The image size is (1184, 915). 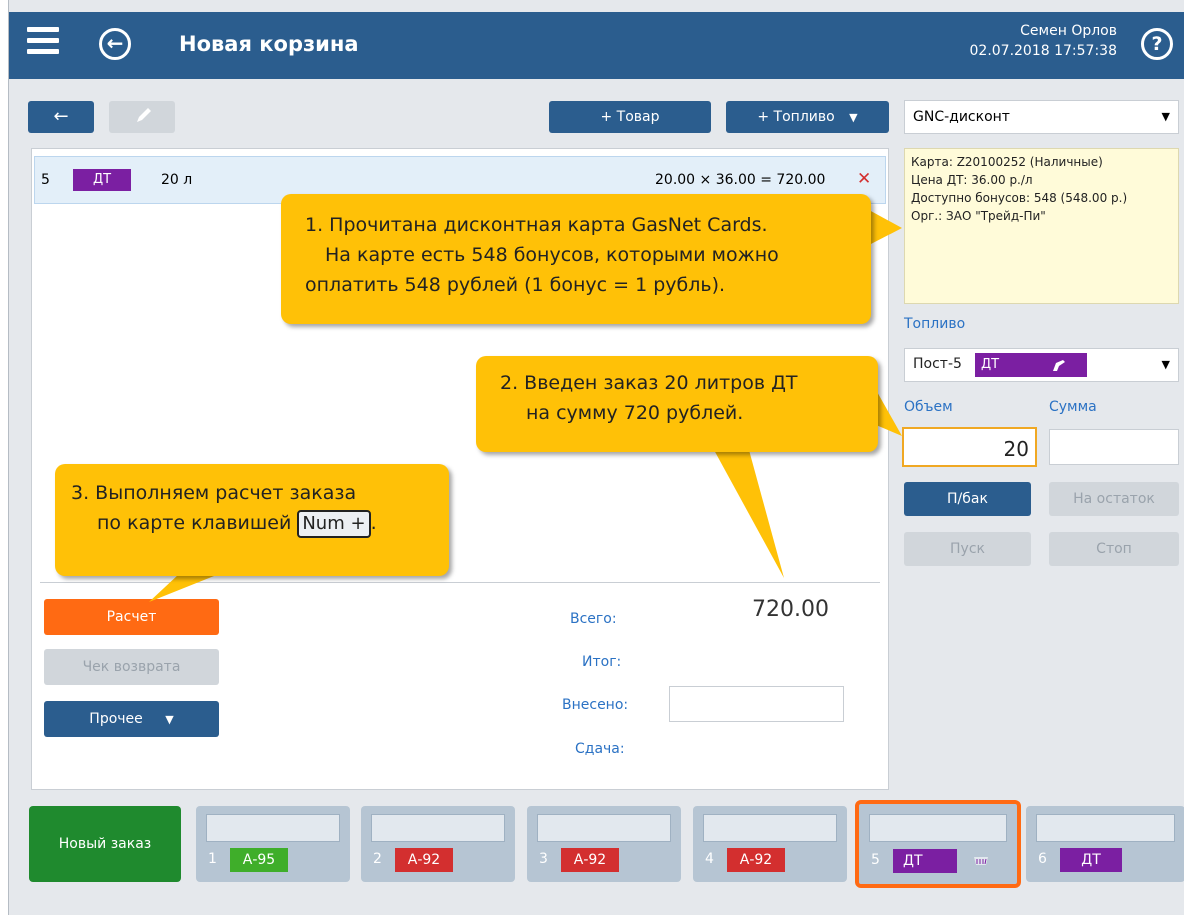 What do you see at coordinates (515, 285) in the screenshot?
I see `callout-1-line: оплатить 548 рублей (1 бонус = 1 рубль).` at bounding box center [515, 285].